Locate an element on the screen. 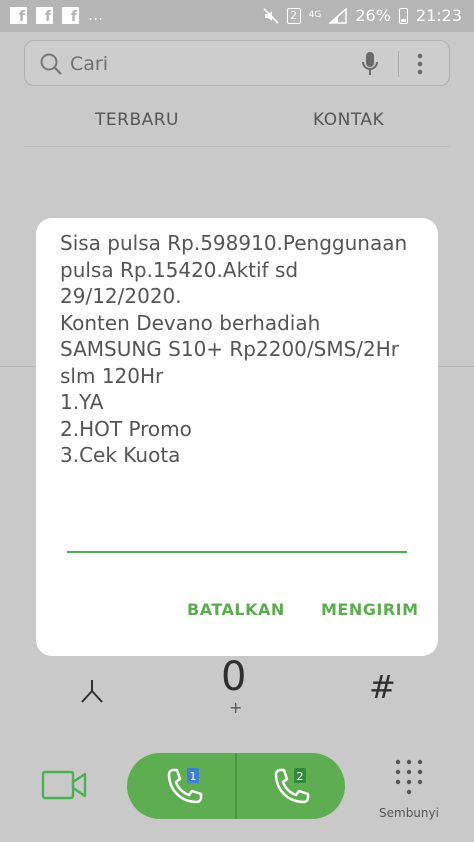 This screenshot has height=842, width=474. call-button-group: 1 2 is located at coordinates (236, 786).